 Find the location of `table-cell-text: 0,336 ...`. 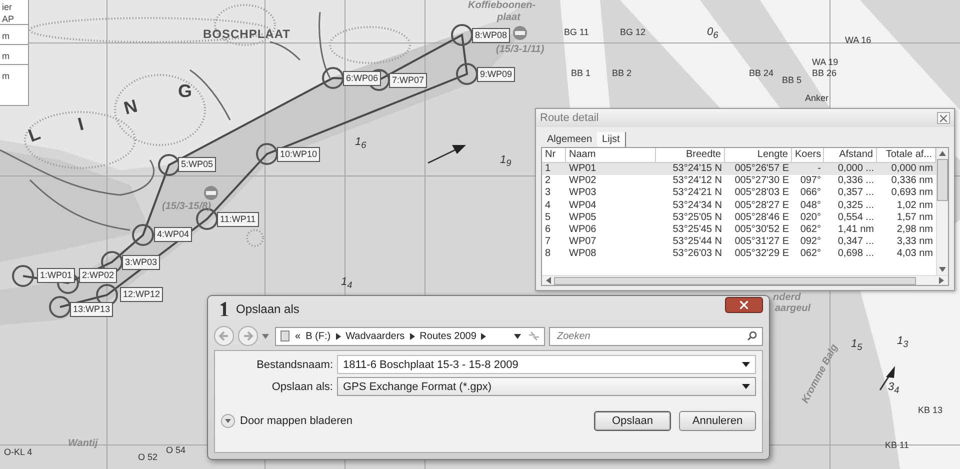

table-cell-text: 0,336 ... is located at coordinates (855, 181).